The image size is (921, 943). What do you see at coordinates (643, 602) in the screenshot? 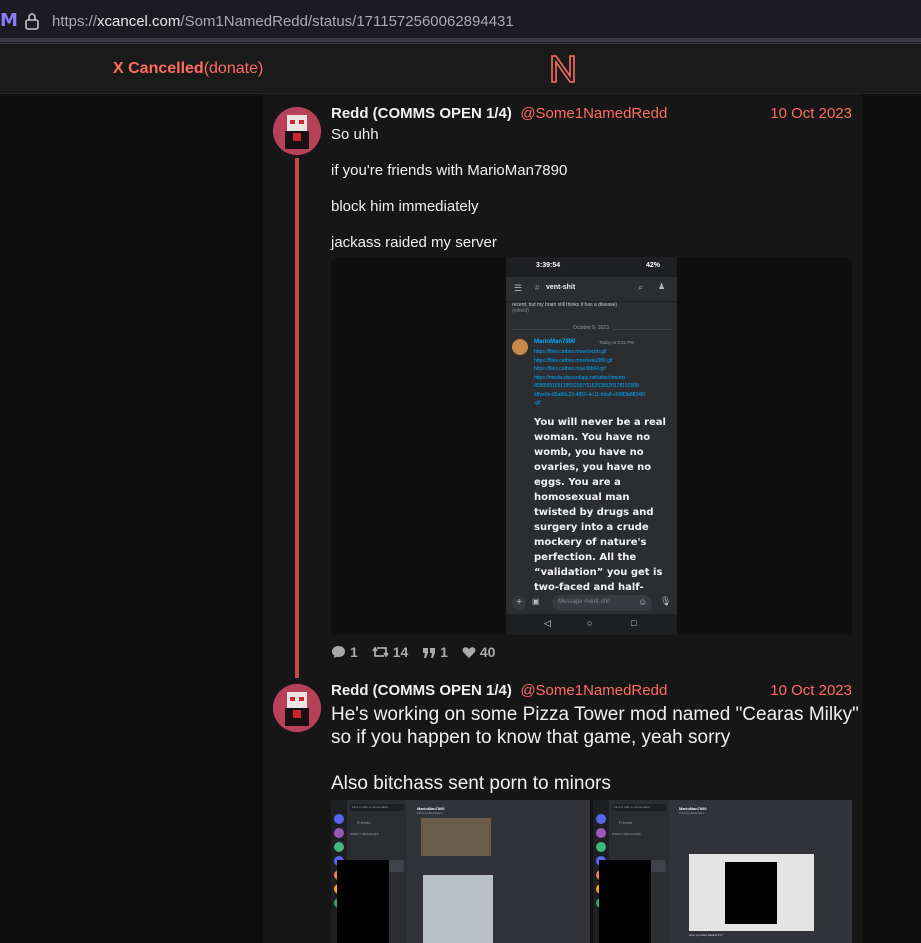
I see `emoji-icon: ☺` at bounding box center [643, 602].